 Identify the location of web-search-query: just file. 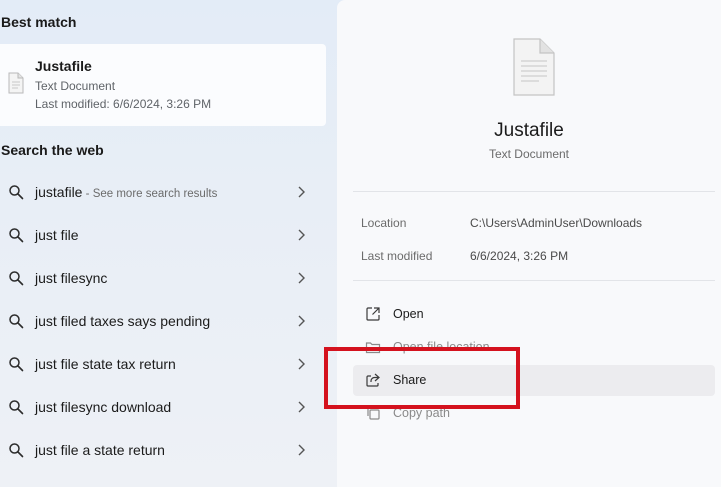
(57, 235).